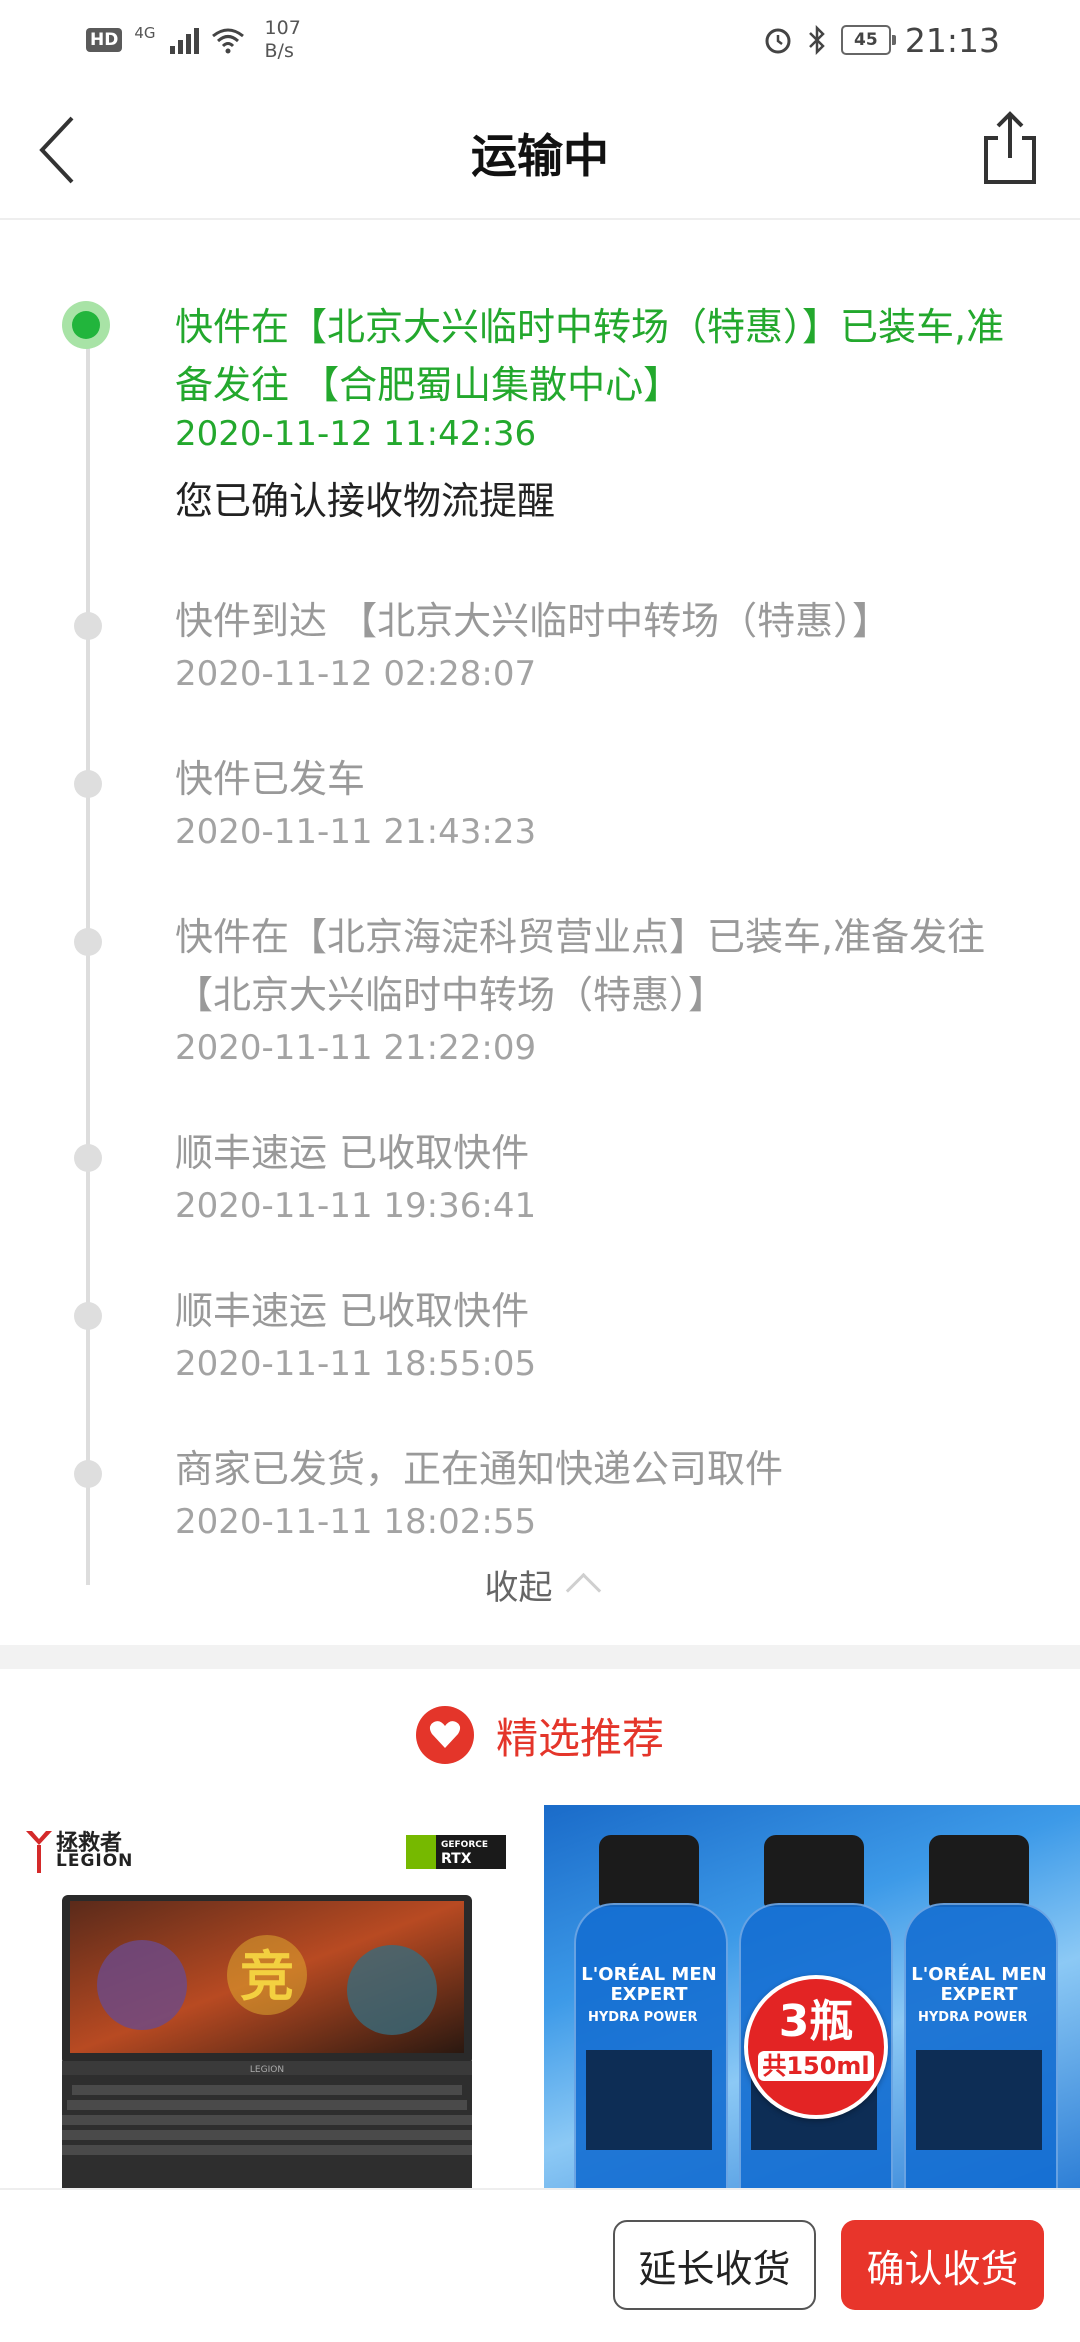  What do you see at coordinates (816, 2066) in the screenshot?
I see `quantity-badge-small: 共150ml` at bounding box center [816, 2066].